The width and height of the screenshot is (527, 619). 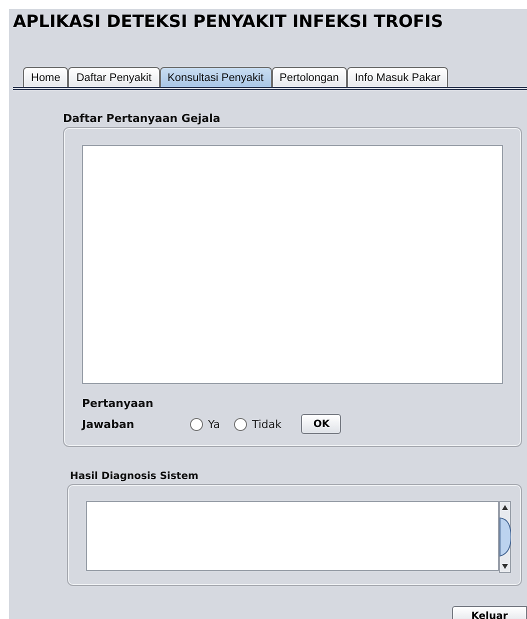 What do you see at coordinates (228, 21) in the screenshot?
I see `window-title: APLIKASI DETEKSI PENYAKIT INFEKSI TROFIS` at bounding box center [228, 21].